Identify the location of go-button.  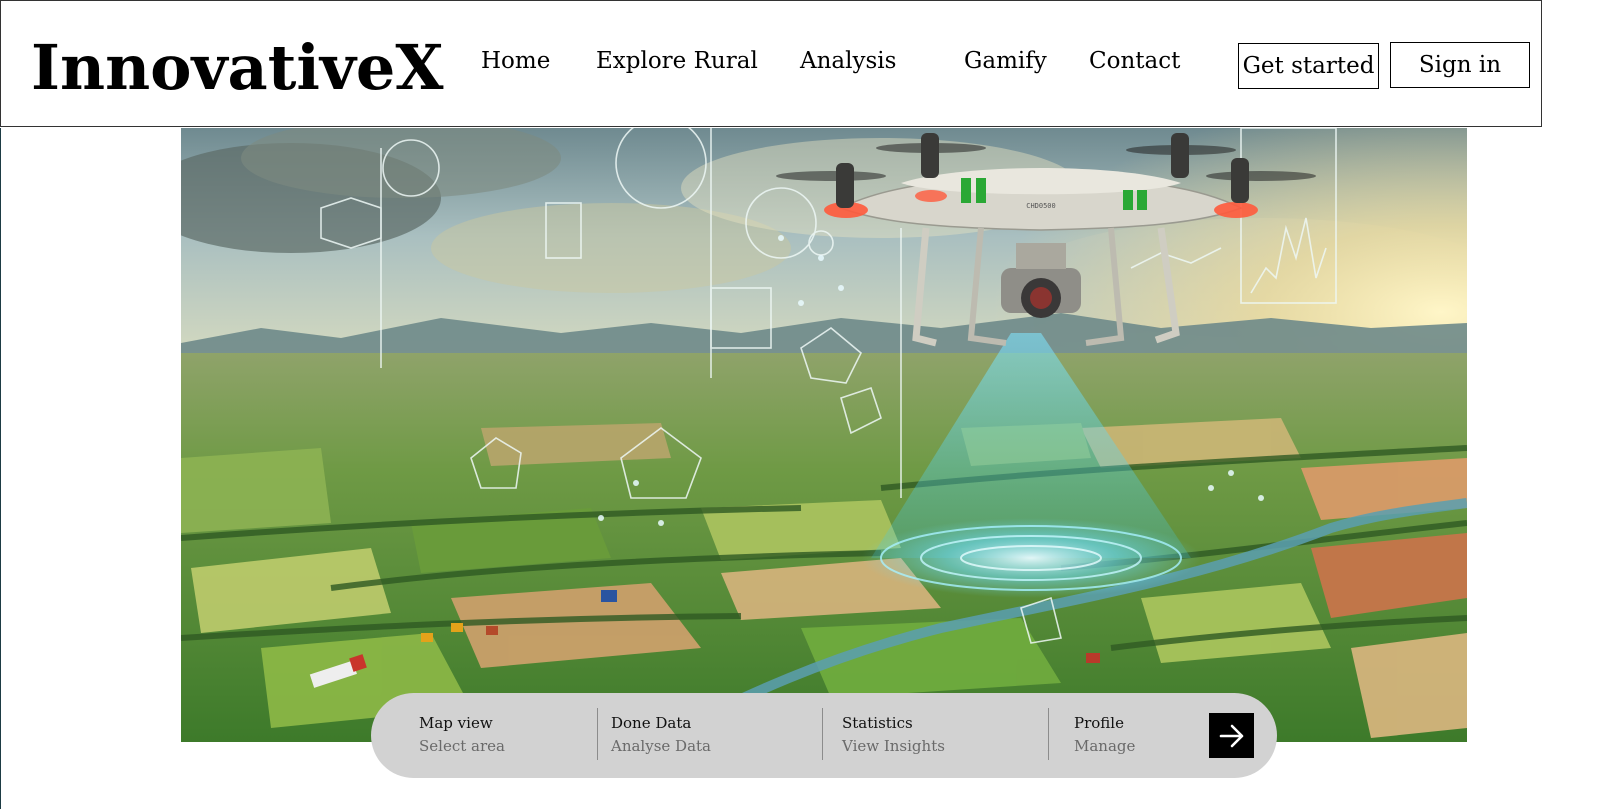
(1231, 735).